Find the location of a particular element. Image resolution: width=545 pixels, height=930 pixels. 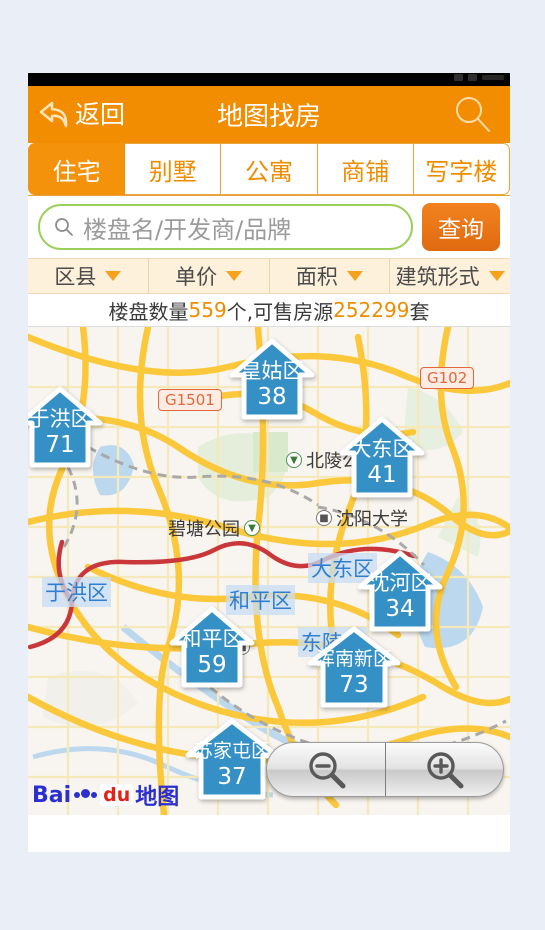

house-marker-icon: 于洪区 71 is located at coordinates (66, 428).